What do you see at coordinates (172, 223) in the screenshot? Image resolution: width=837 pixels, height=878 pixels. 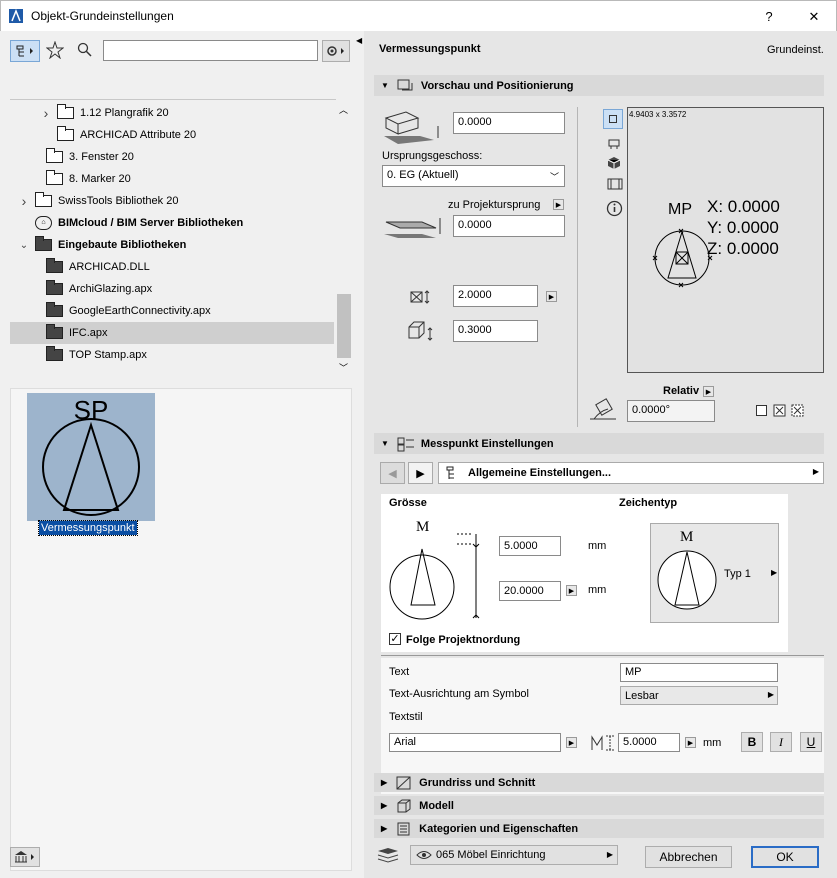 I see `tree-item: ⌂ BIMcloud / BIM Server Bibliotheken` at bounding box center [172, 223].